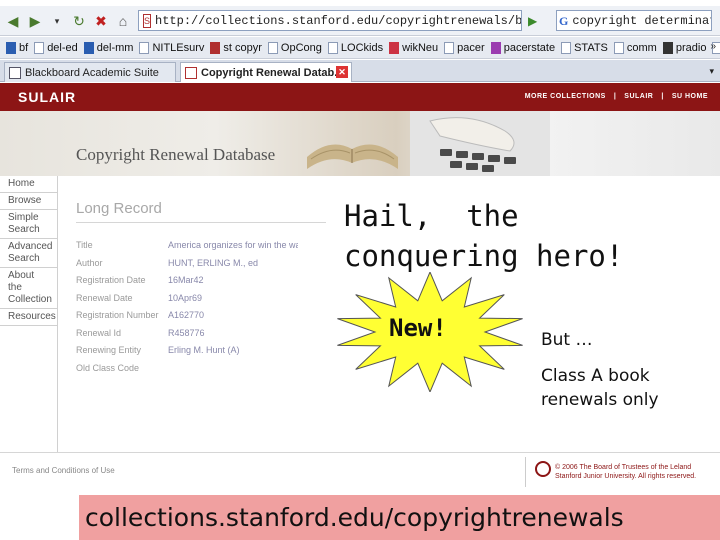 This screenshot has width=720, height=540. Describe the element at coordinates (641, 47) in the screenshot. I see `bookmark-label: comm` at that location.